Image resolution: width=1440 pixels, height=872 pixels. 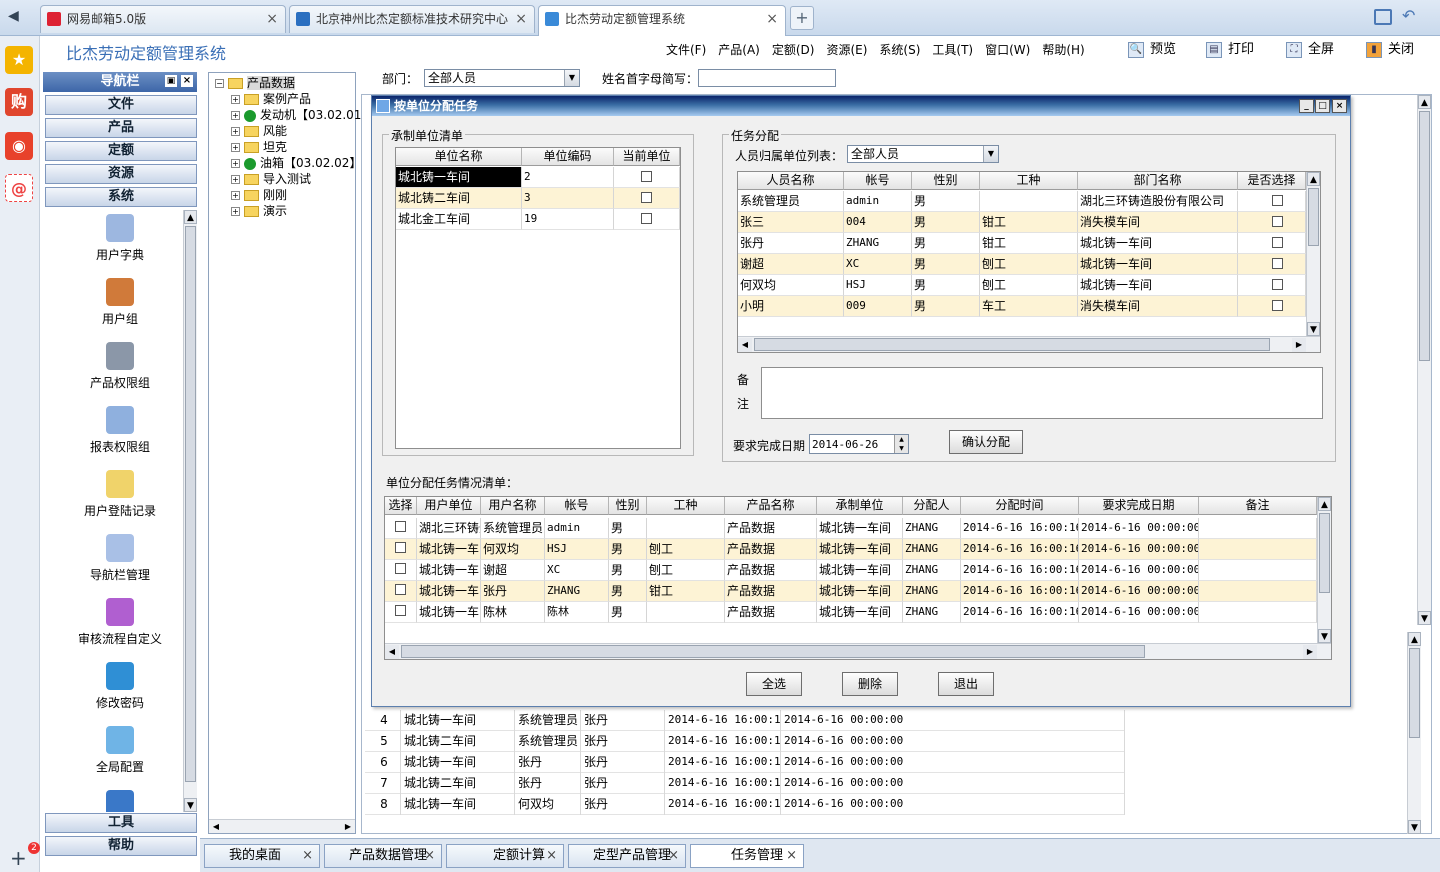 What do you see at coordinates (282, 826) in the screenshot?
I see `tree-hscrollbar: ◀ ▶` at bounding box center [282, 826].